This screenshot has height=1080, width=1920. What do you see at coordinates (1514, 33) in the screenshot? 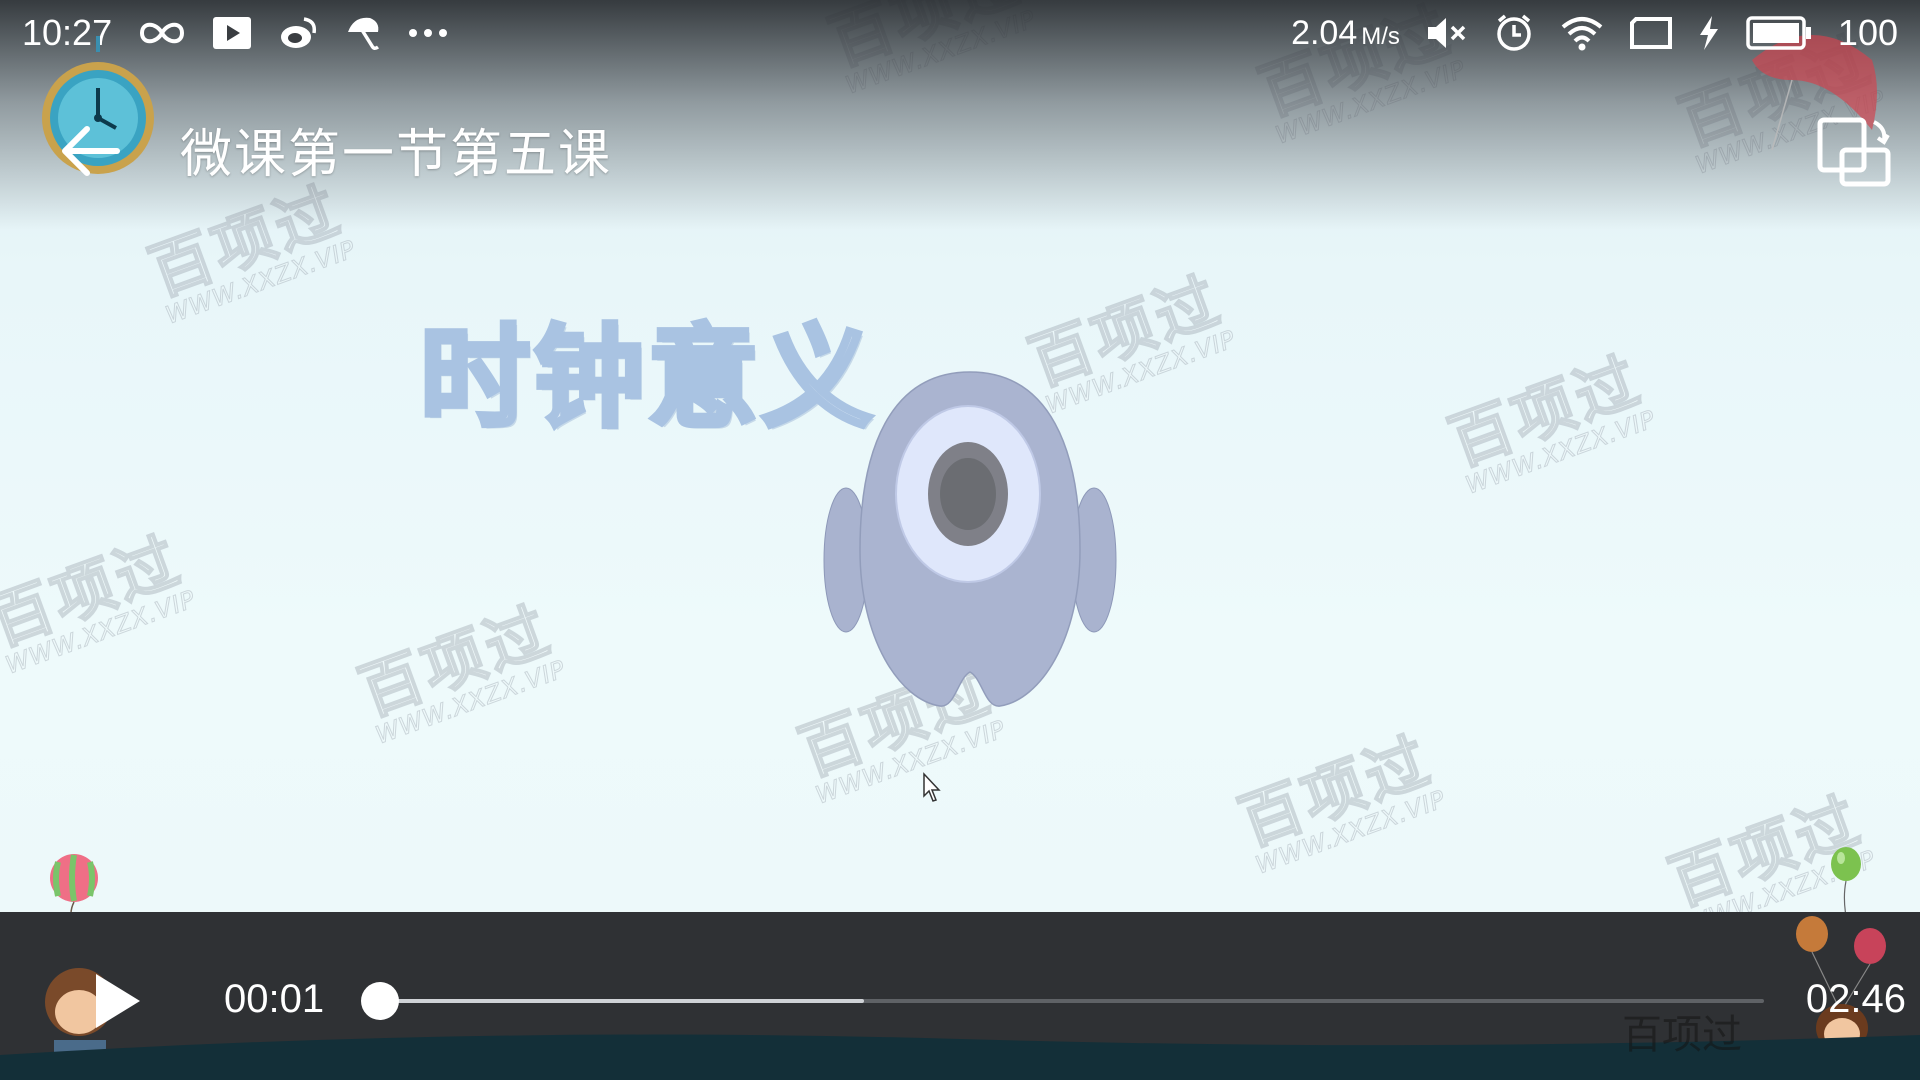
I see `alarm-icon` at bounding box center [1514, 33].